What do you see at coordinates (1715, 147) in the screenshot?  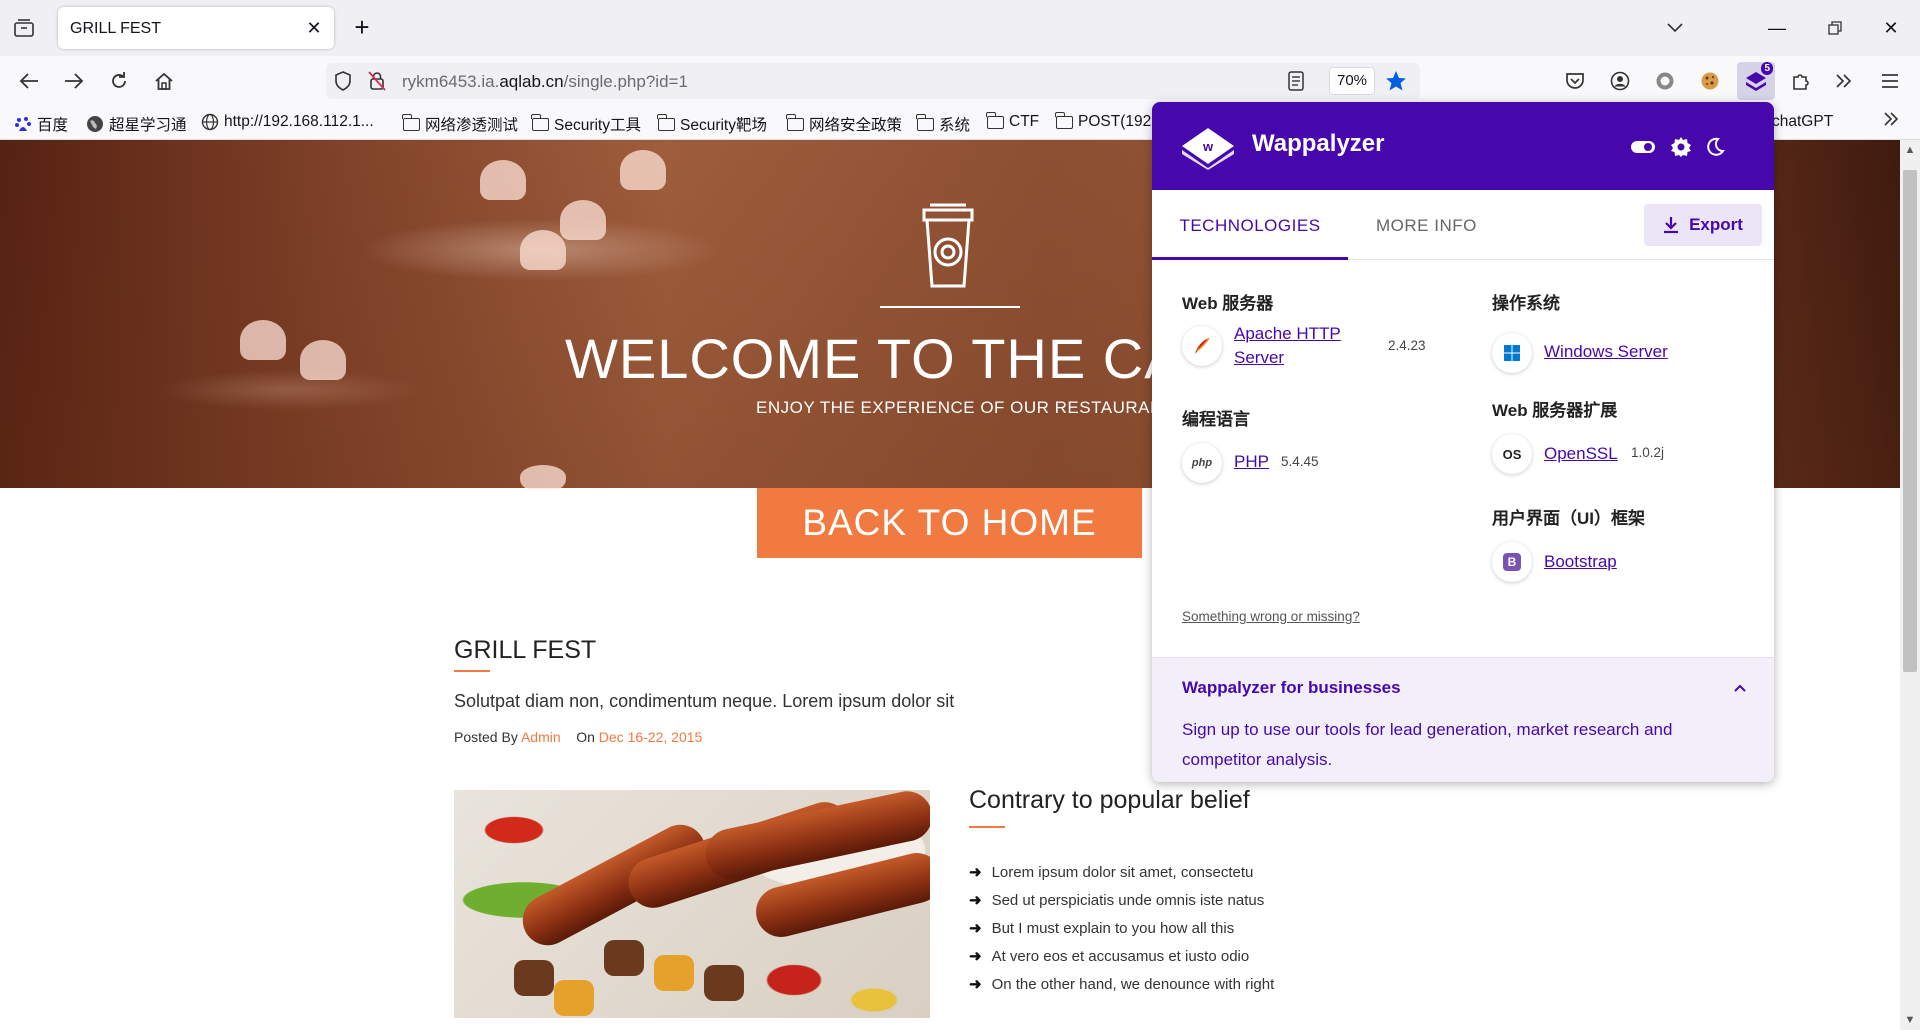 I see `dark-mode-moon-icon` at bounding box center [1715, 147].